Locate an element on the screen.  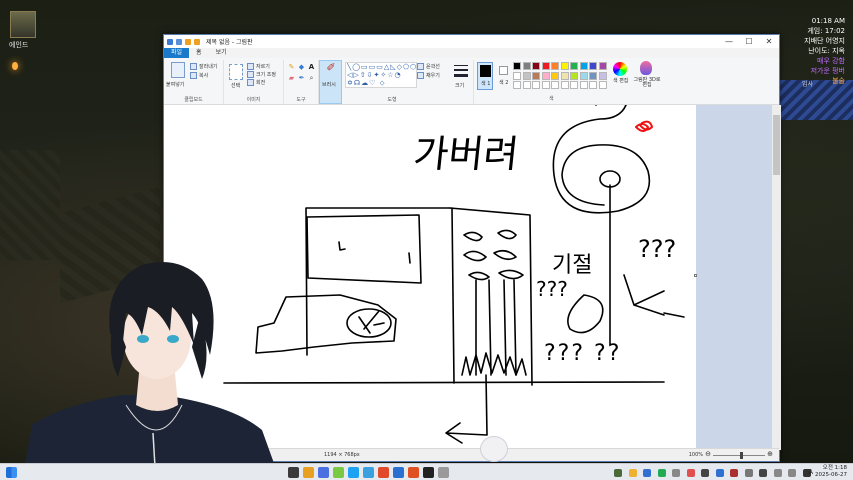
size-group: 크기 is located at coordinates (462, 82).